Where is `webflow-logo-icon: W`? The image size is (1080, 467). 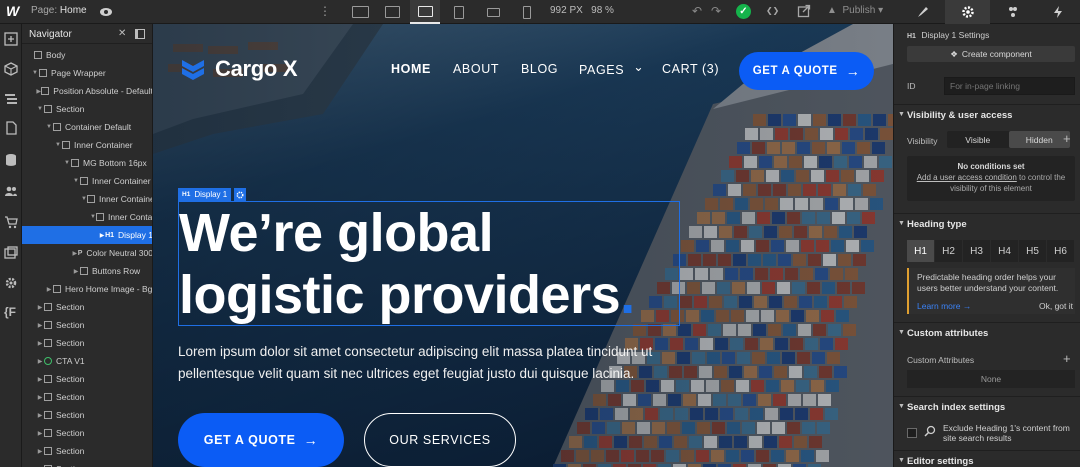
webflow-logo-icon: W is located at coordinates (13, 12).